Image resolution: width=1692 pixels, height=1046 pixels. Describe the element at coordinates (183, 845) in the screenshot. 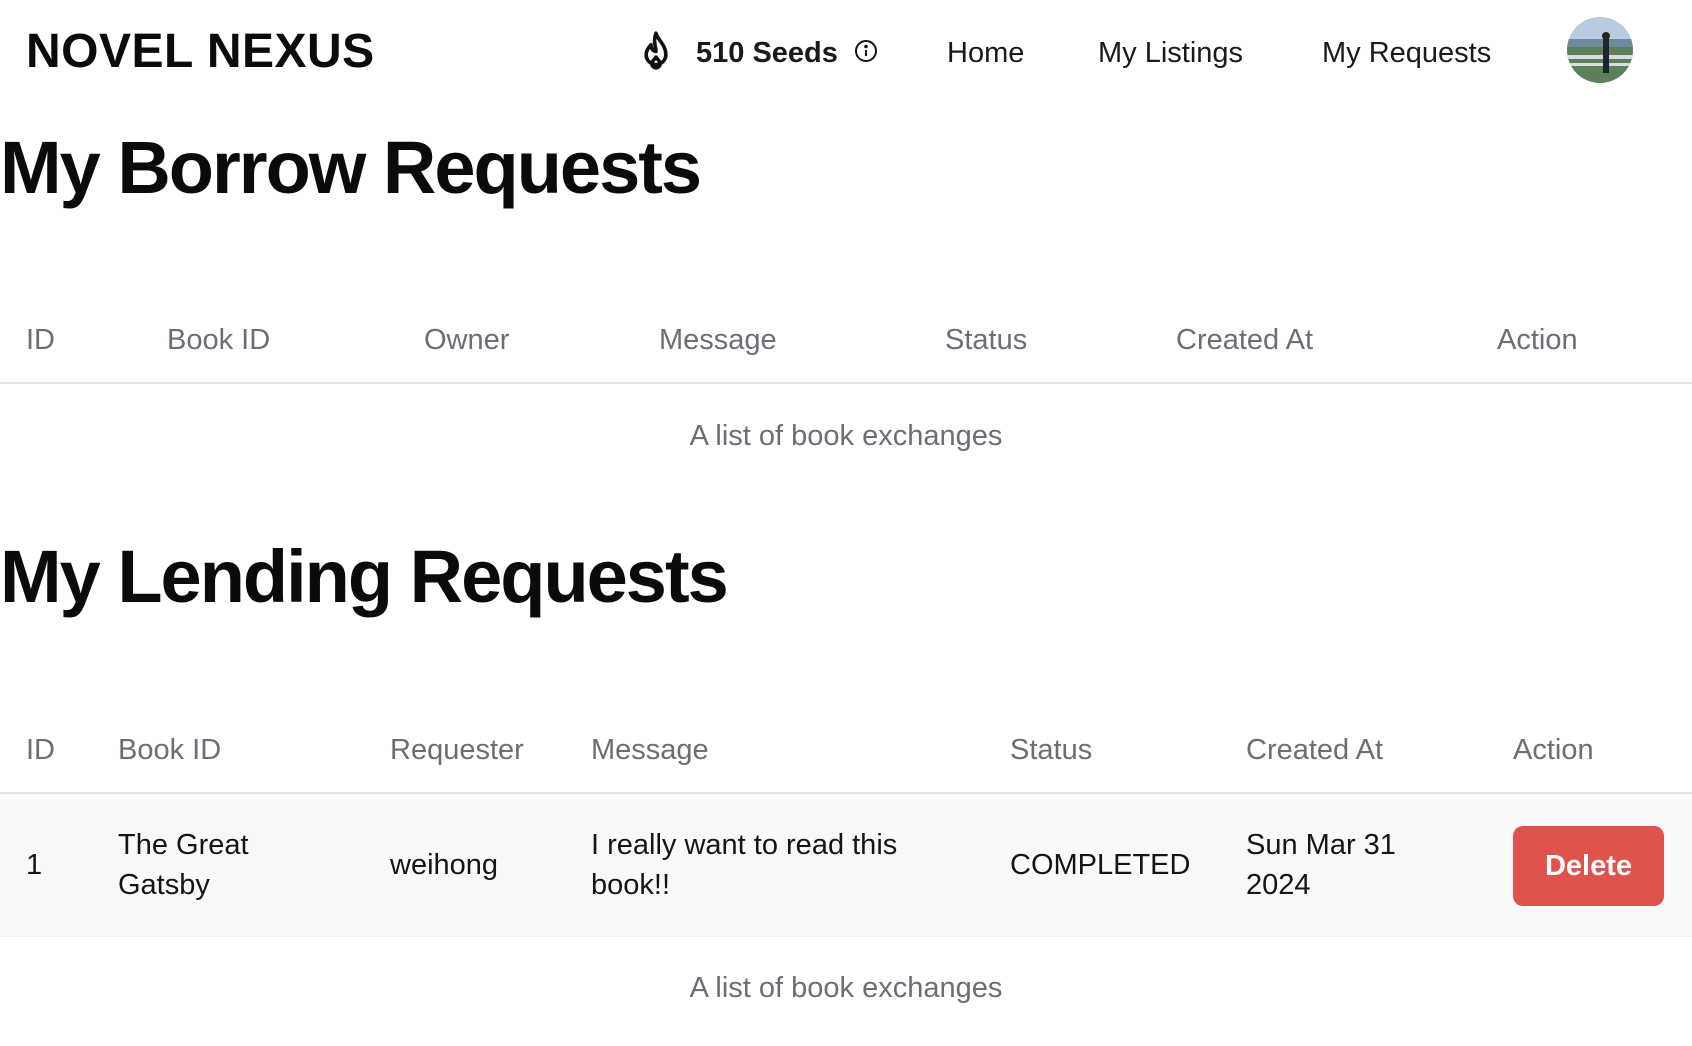

I see `cell-book-id-line1: The Great` at that location.